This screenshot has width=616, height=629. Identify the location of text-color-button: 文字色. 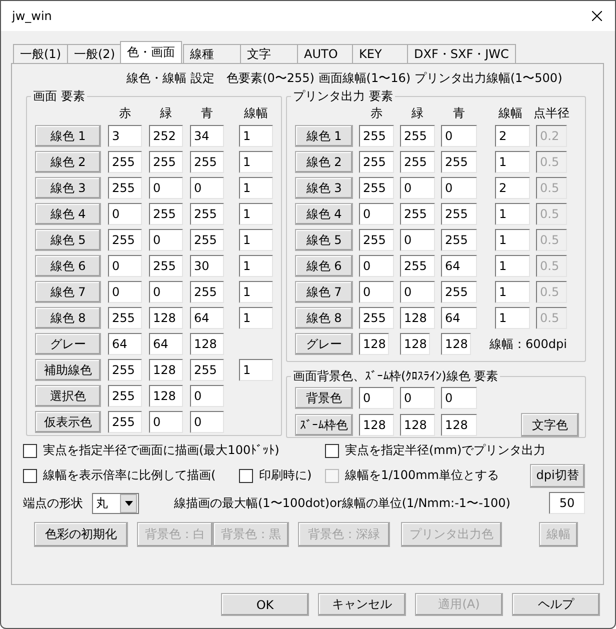
(550, 425).